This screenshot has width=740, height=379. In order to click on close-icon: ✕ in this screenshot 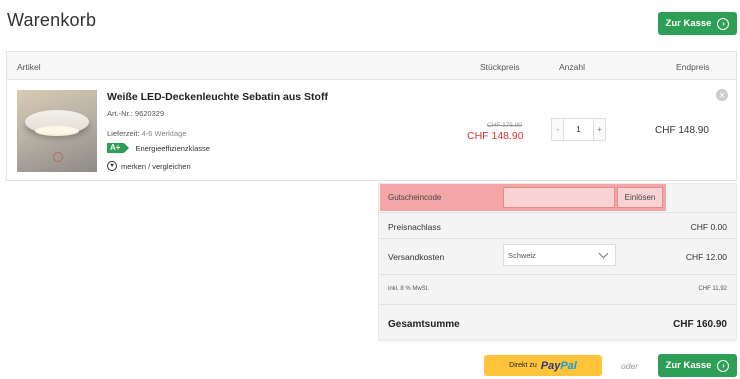, I will do `click(722, 95)`.